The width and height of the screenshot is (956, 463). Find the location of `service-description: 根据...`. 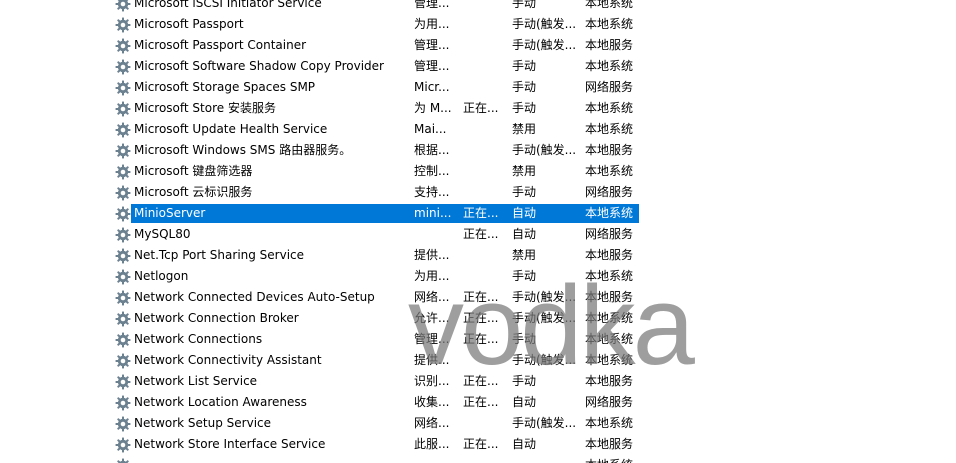

service-description: 根据... is located at coordinates (432, 150).